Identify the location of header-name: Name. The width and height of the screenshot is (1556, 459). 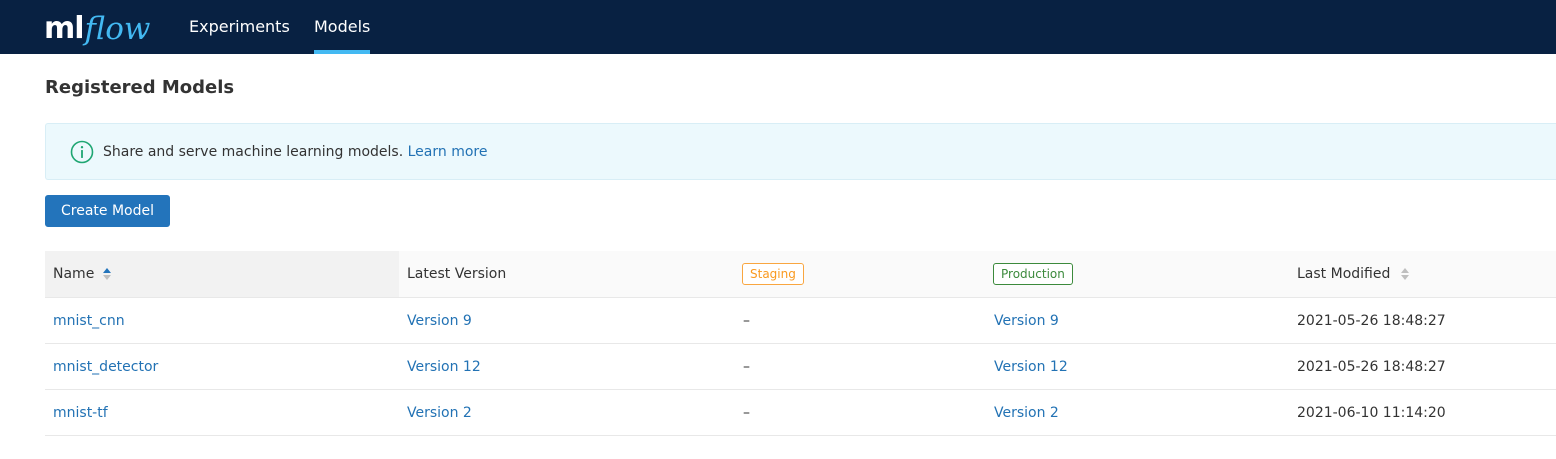
(73, 274).